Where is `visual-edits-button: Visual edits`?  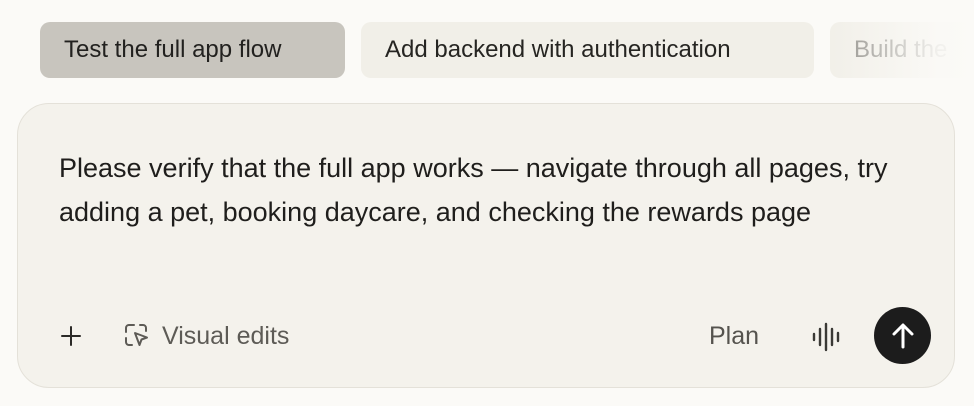 visual-edits-button: Visual edits is located at coordinates (205, 336).